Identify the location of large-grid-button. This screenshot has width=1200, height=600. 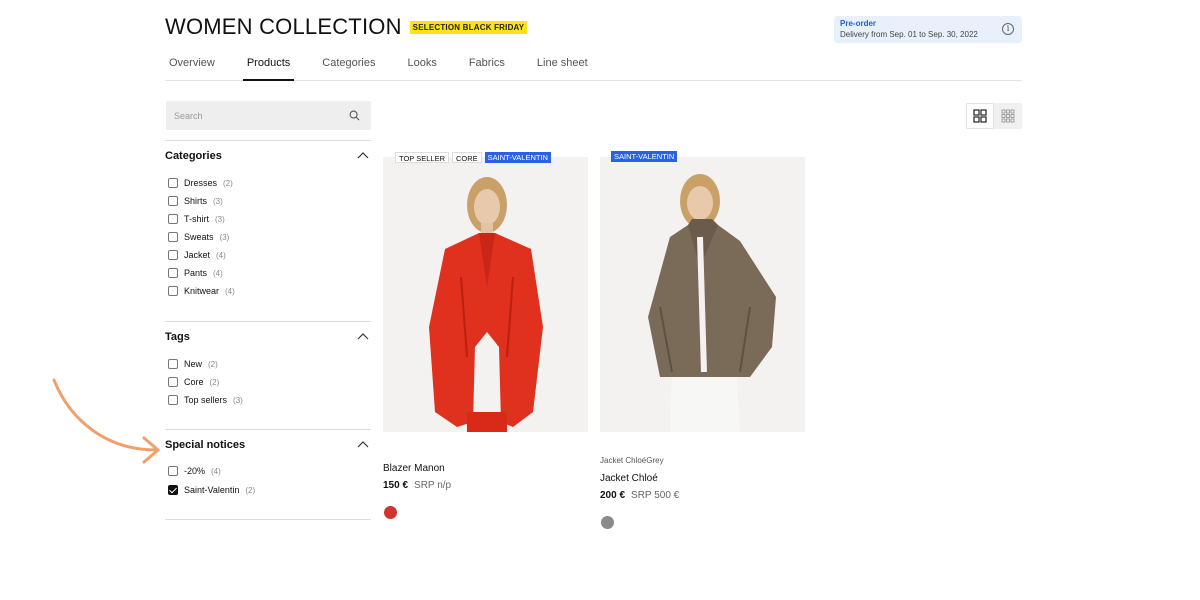
(980, 116).